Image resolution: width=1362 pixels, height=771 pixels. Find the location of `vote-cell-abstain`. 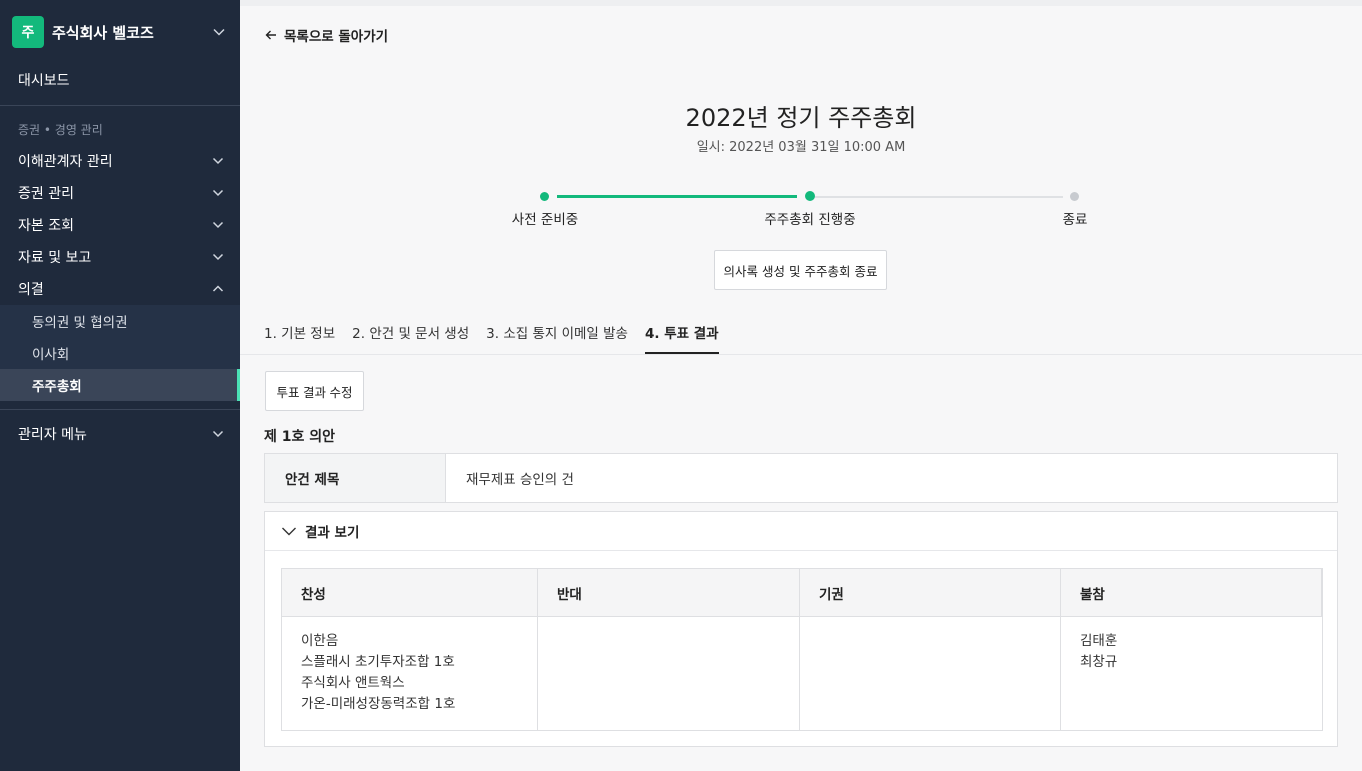

vote-cell-abstain is located at coordinates (930, 673).